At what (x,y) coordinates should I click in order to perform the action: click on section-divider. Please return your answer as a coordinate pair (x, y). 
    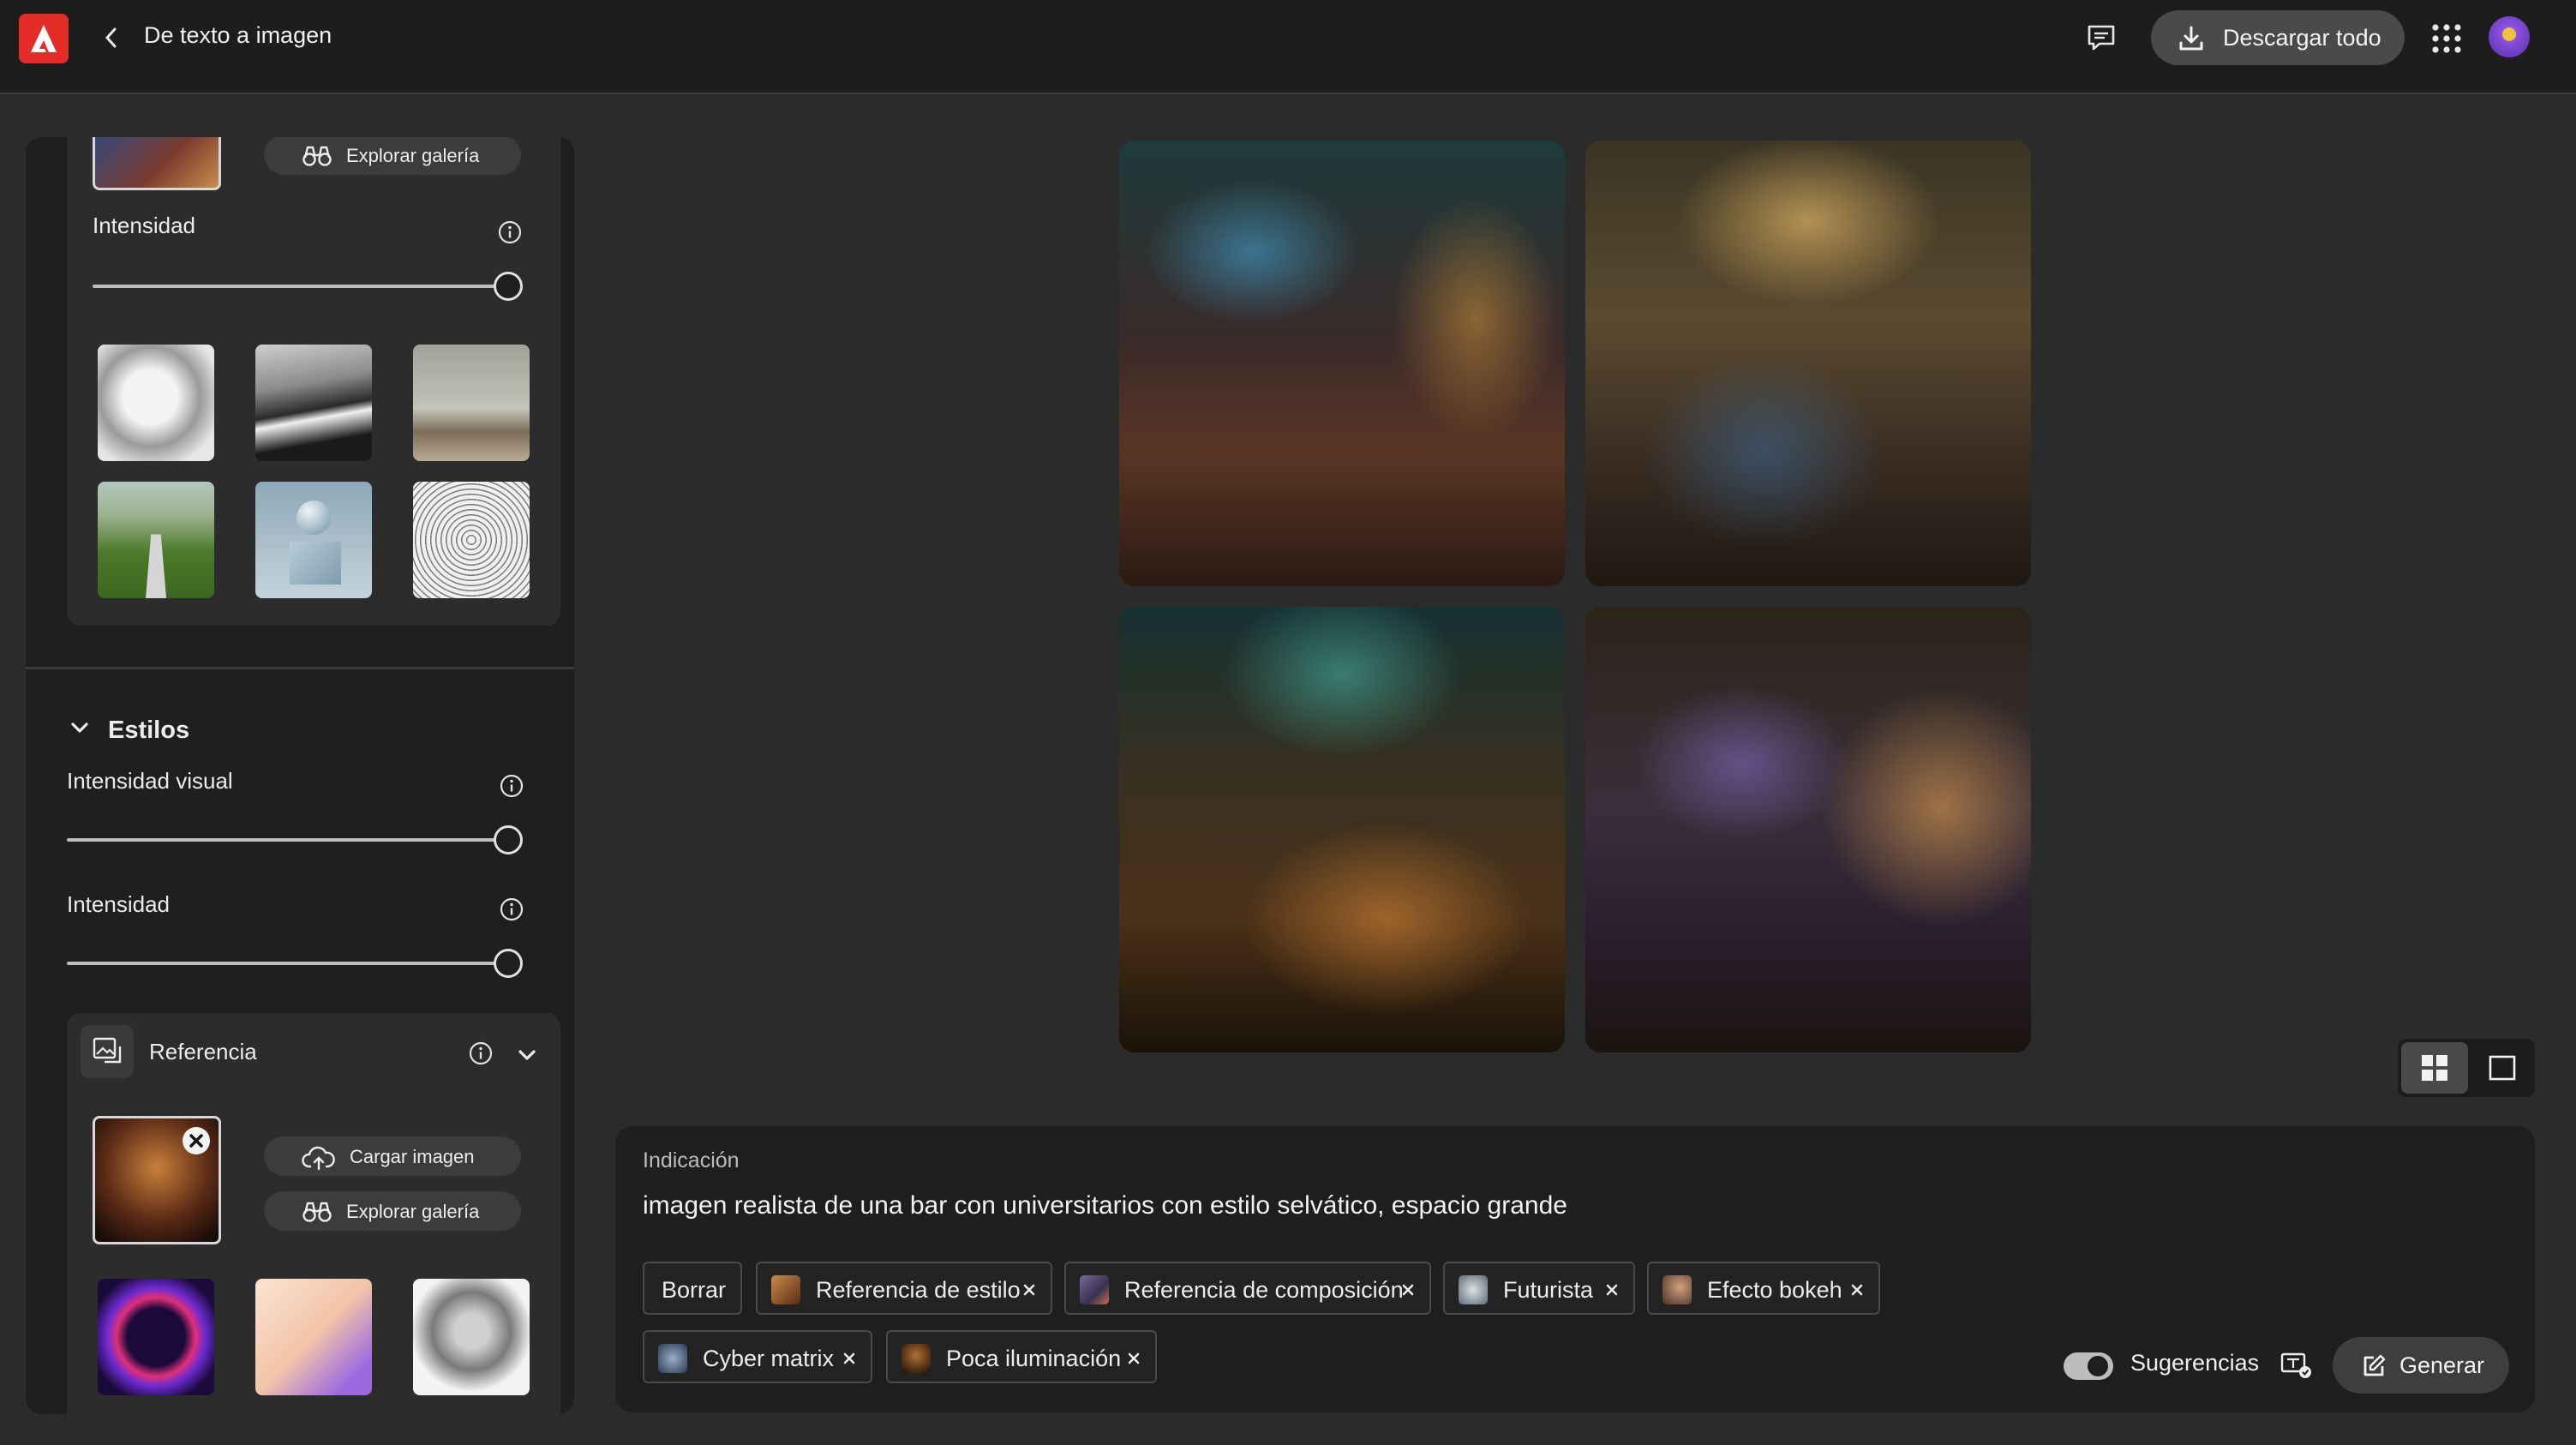
    Looking at the image, I should click on (300, 668).